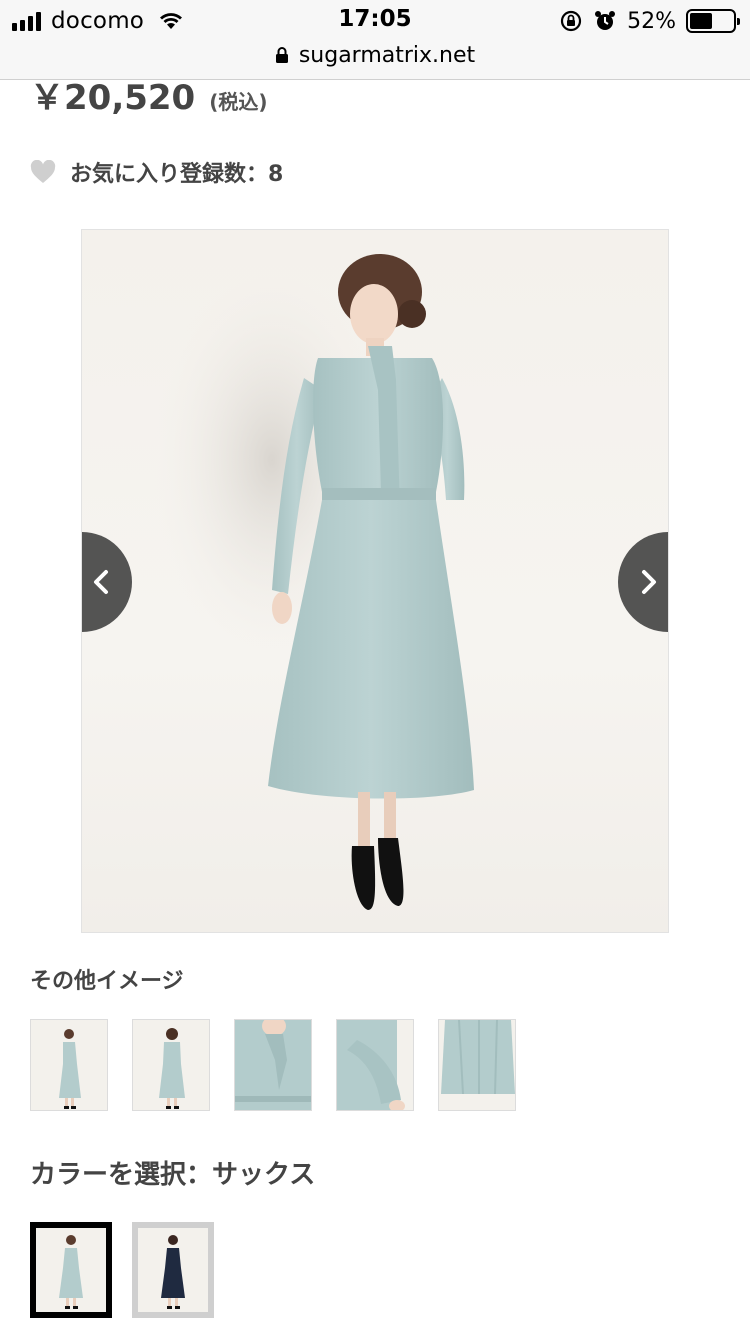  I want to click on alarm-icon, so click(605, 20).